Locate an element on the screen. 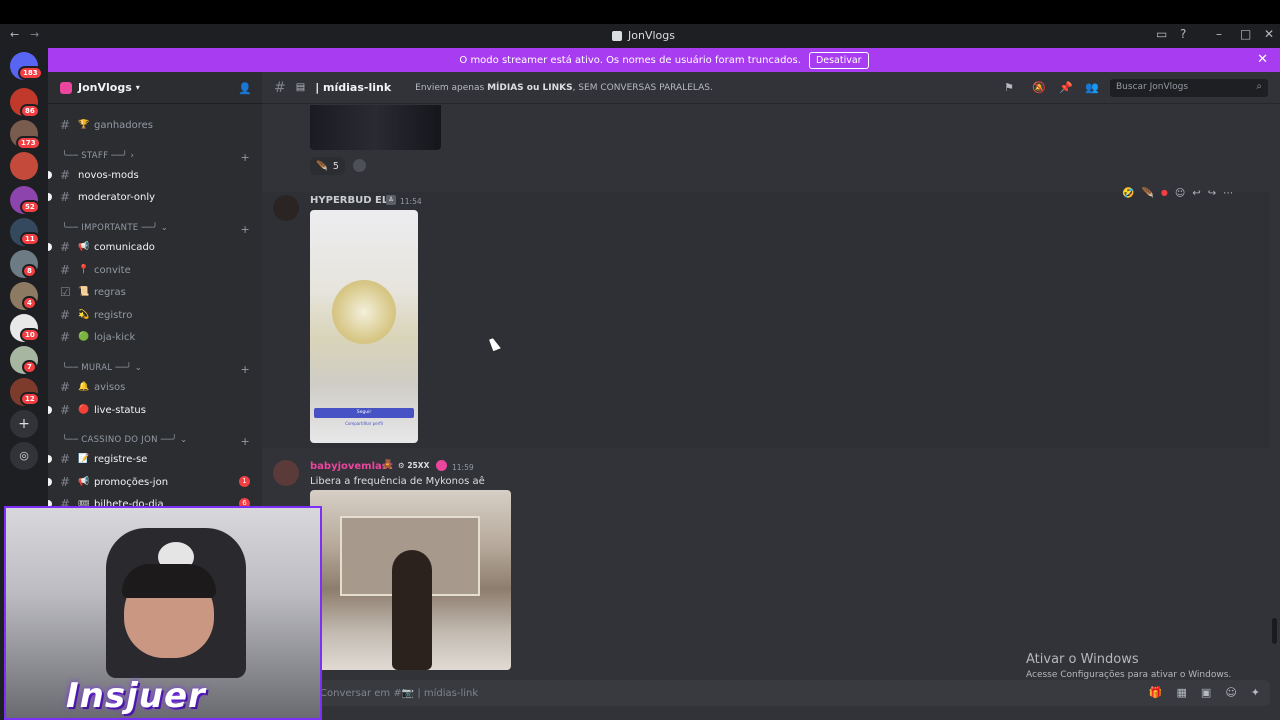  chevron-down-icon: ▾ is located at coordinates (137, 87).